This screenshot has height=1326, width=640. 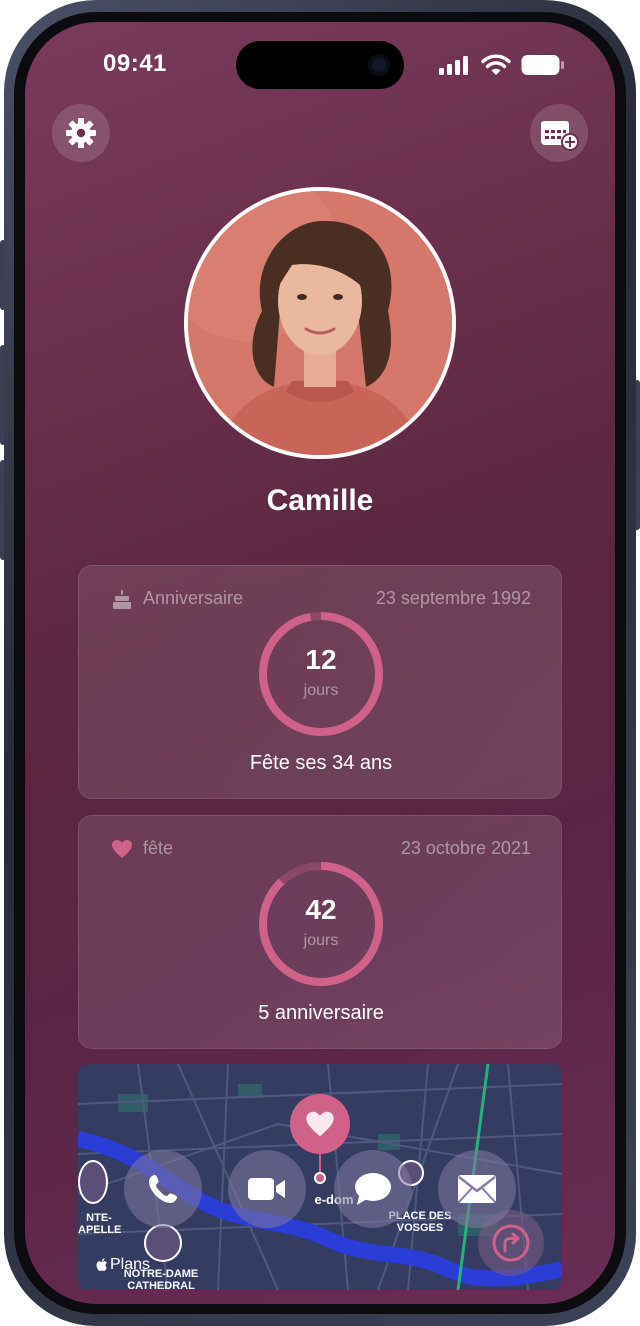 I want to click on landmark-thumbnail, so click(x=93, y=1182).